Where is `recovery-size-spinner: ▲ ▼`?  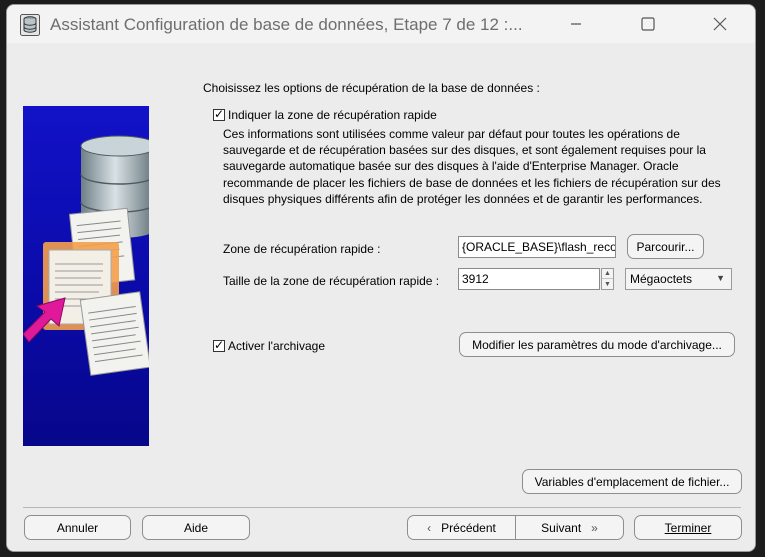 recovery-size-spinner: ▲ ▼ is located at coordinates (607, 279).